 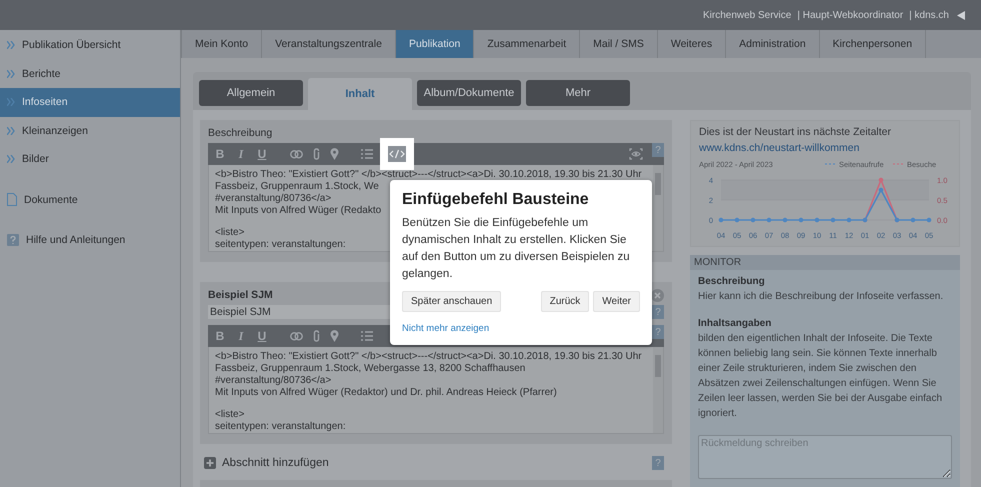 What do you see at coordinates (516, 249) in the screenshot?
I see `popup-text: Benützen Sie die Einfügebefehle um dynamischen Inhalt zu erstellen. Klicken Sie auf den Button um zu diversen Beispielen zu gelangen.` at bounding box center [516, 249].